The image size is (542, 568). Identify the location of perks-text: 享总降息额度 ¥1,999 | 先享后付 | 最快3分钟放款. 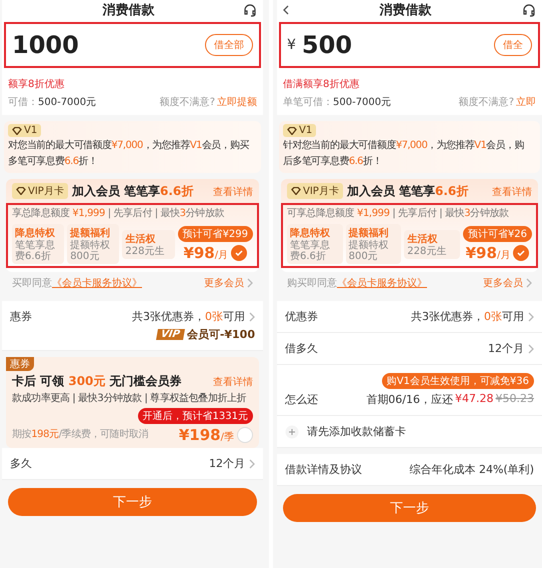
(119, 214).